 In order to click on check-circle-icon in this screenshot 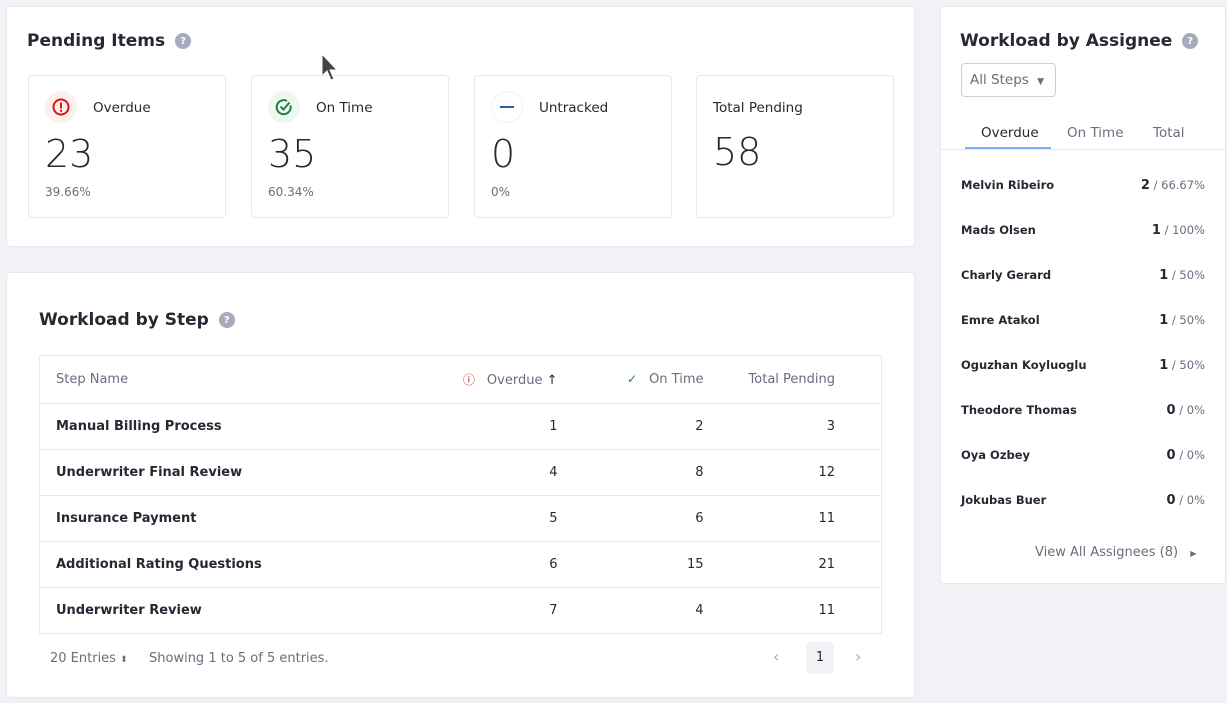, I will do `click(284, 107)`.